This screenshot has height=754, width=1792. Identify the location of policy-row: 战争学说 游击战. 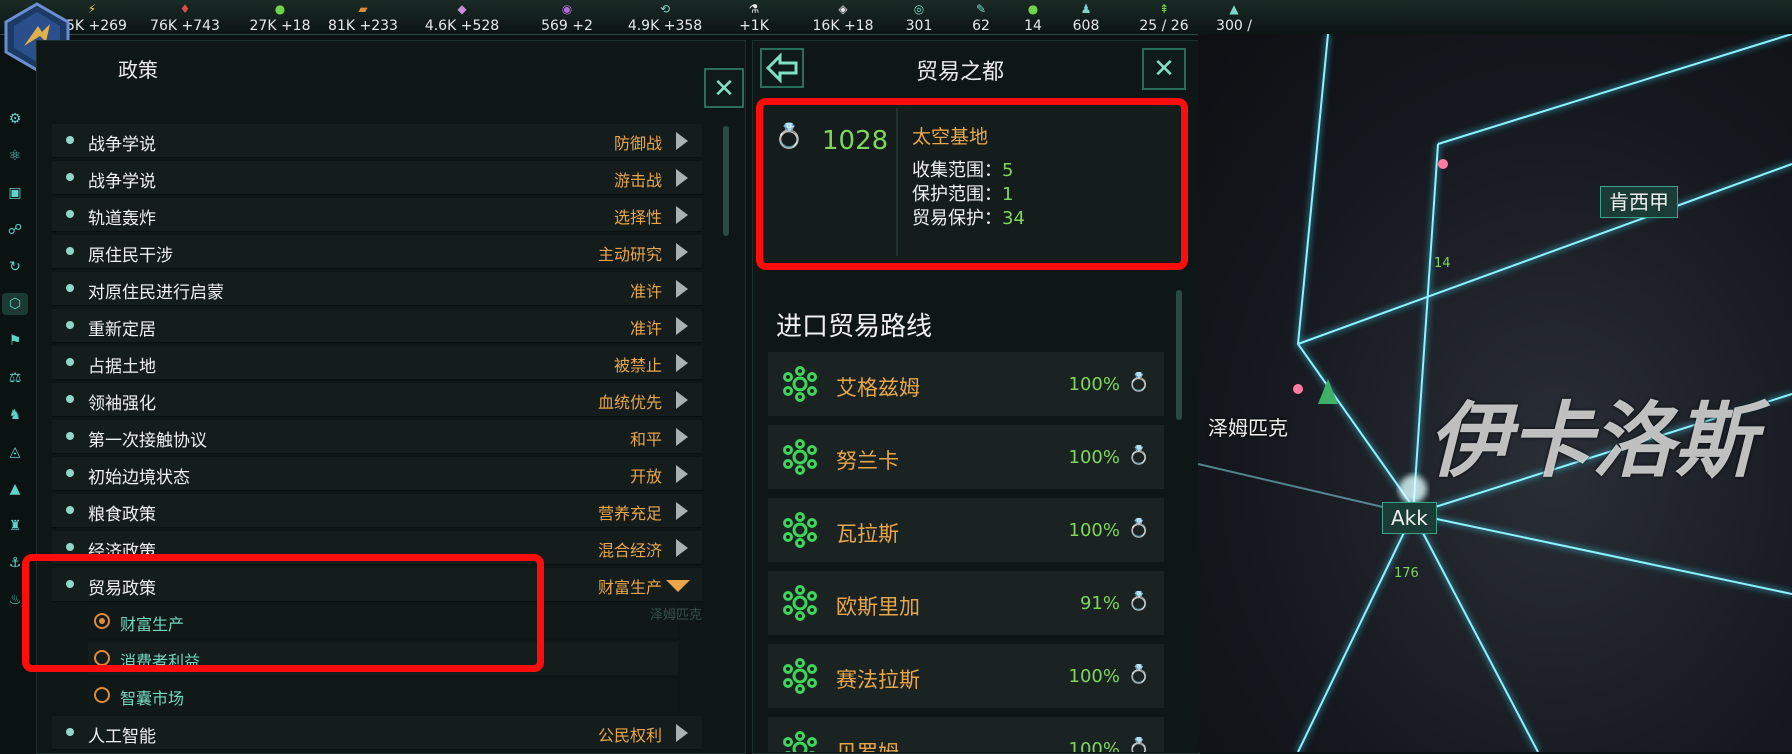
(377, 178).